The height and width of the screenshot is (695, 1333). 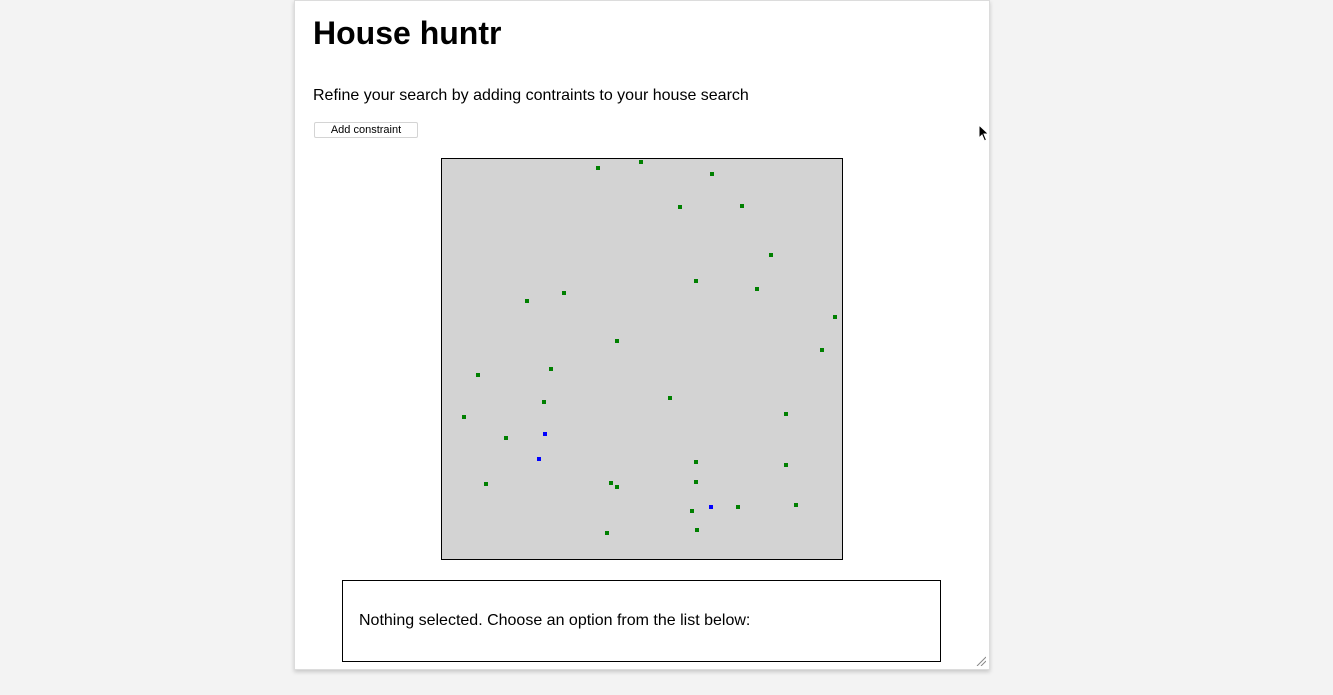 I want to click on resize-grip-icon, so click(x=981, y=661).